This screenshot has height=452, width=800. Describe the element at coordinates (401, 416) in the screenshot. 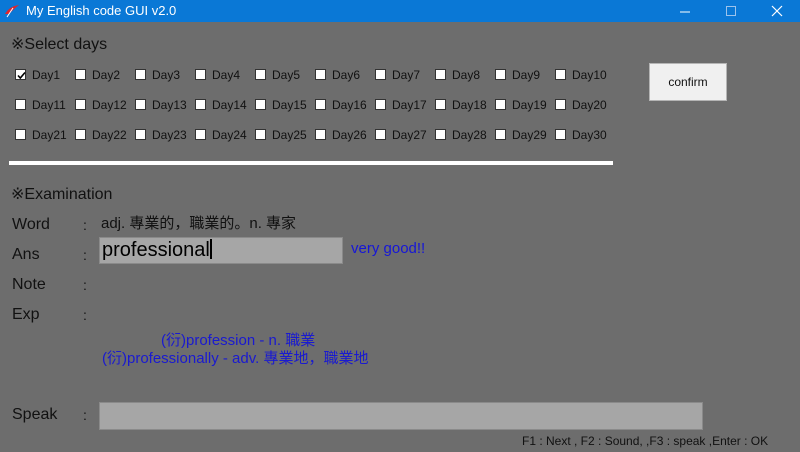

I see `speak-input` at that location.